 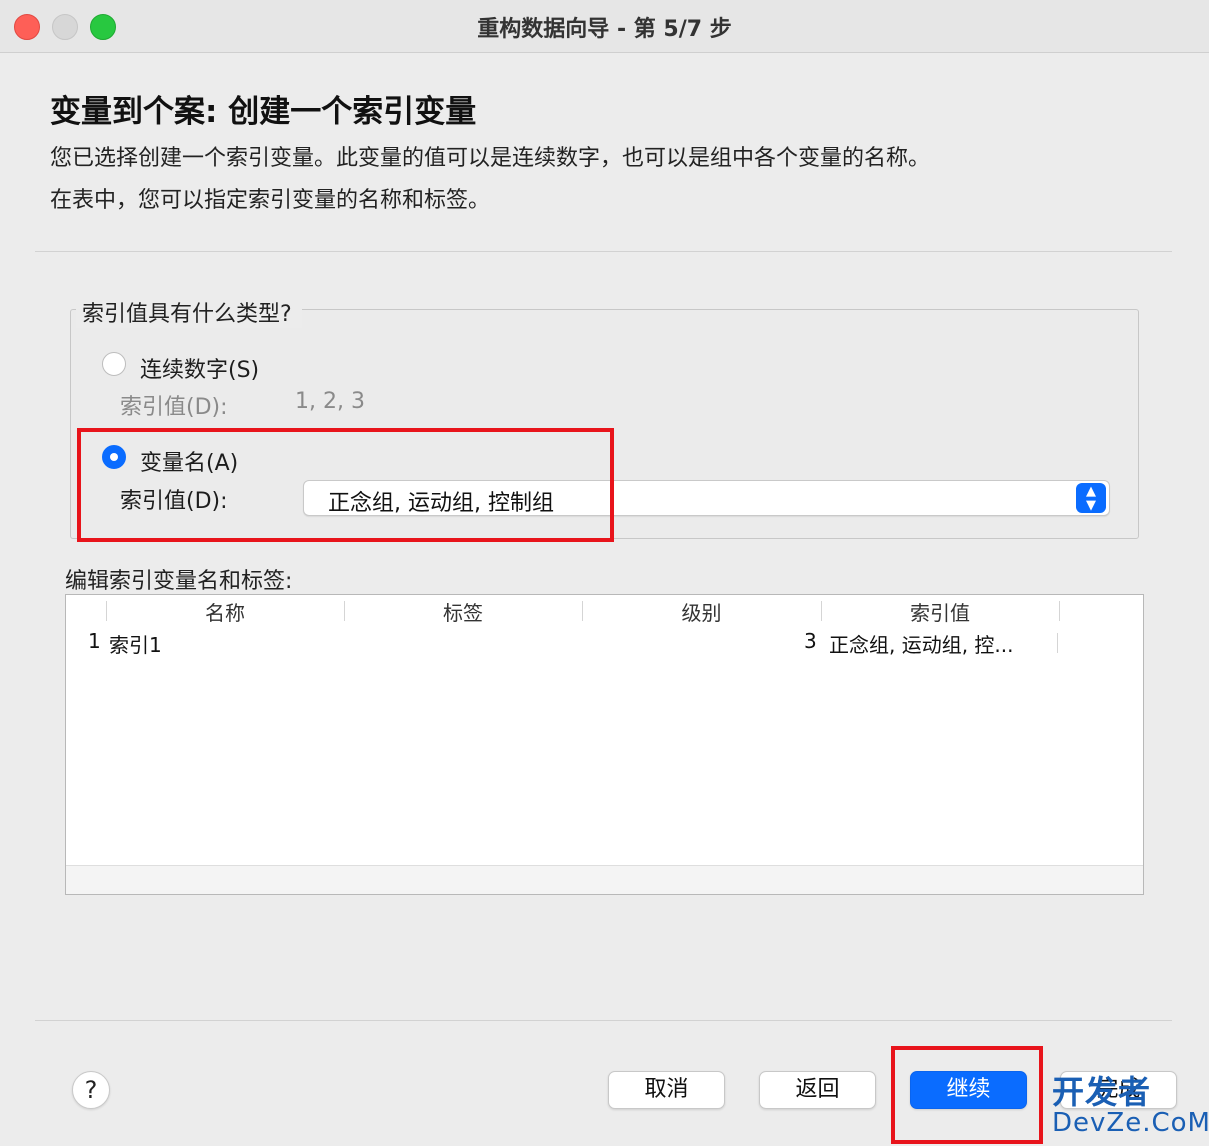 What do you see at coordinates (701, 611) in the screenshot?
I see `column-header-level: 级别` at bounding box center [701, 611].